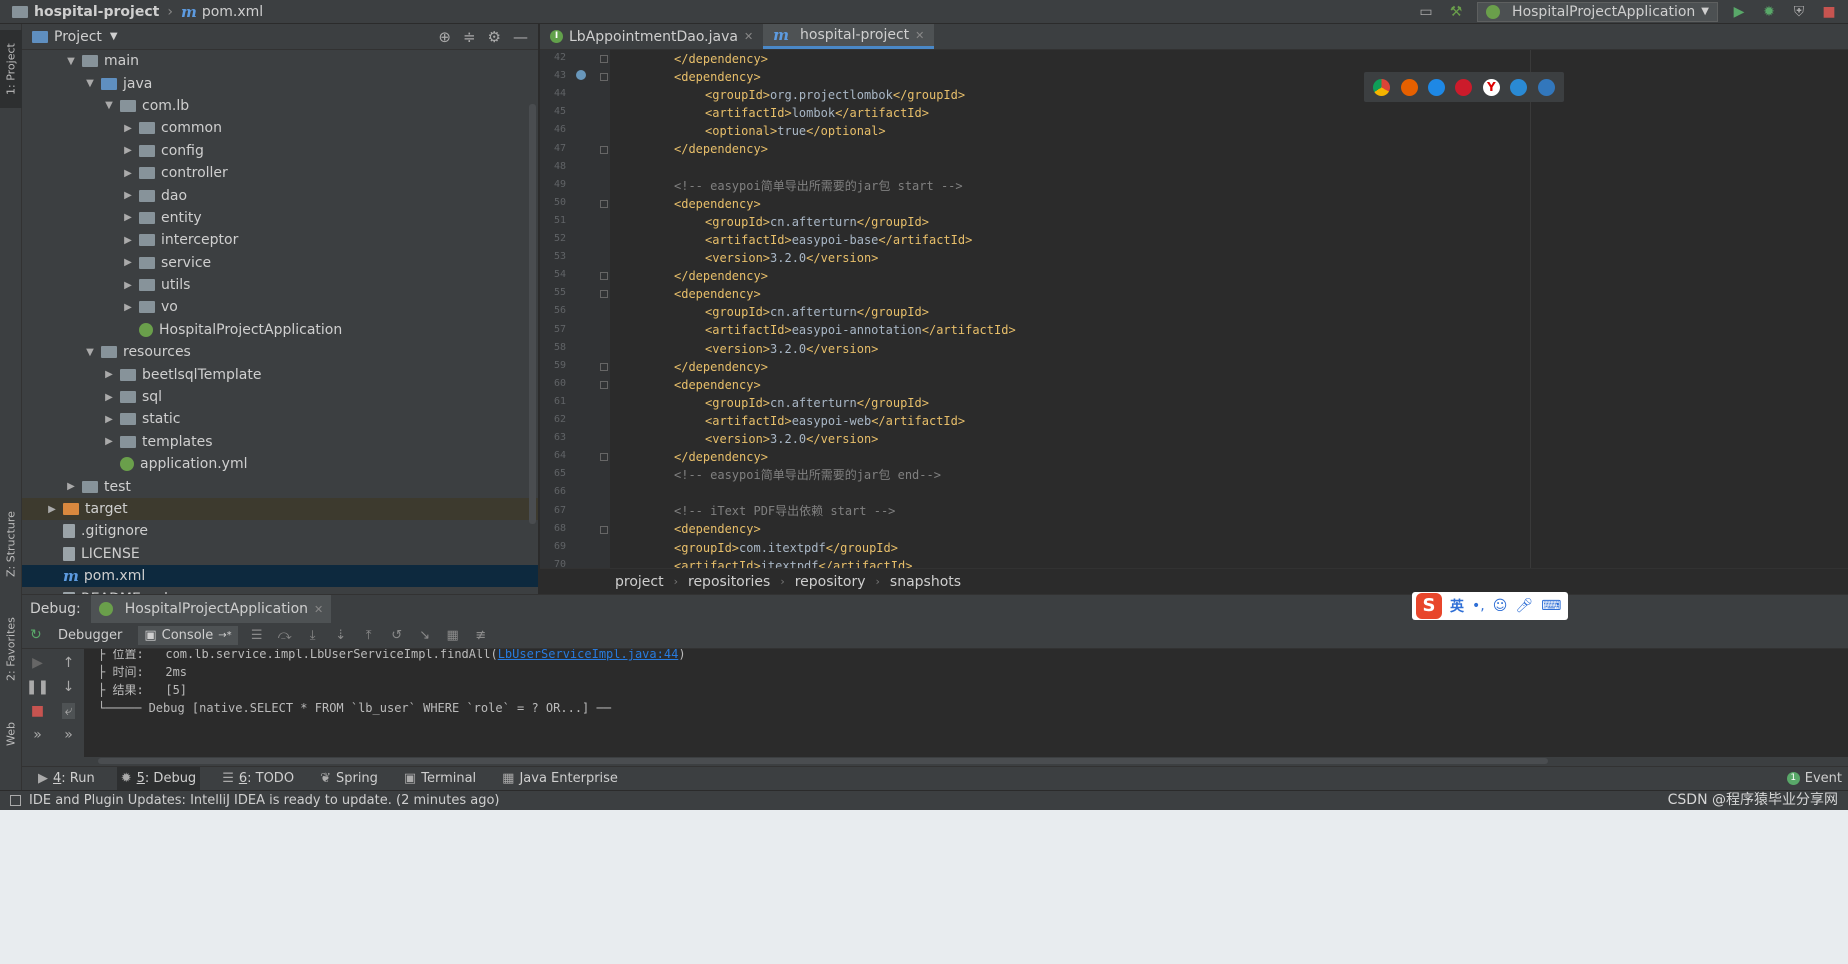 The width and height of the screenshot is (1848, 964). I want to click on evaluate-icon: ▦, so click(453, 635).